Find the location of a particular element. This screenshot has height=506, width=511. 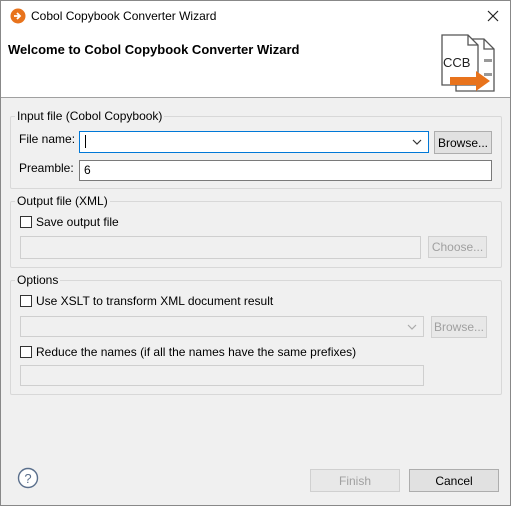

close-button is located at coordinates (493, 16).